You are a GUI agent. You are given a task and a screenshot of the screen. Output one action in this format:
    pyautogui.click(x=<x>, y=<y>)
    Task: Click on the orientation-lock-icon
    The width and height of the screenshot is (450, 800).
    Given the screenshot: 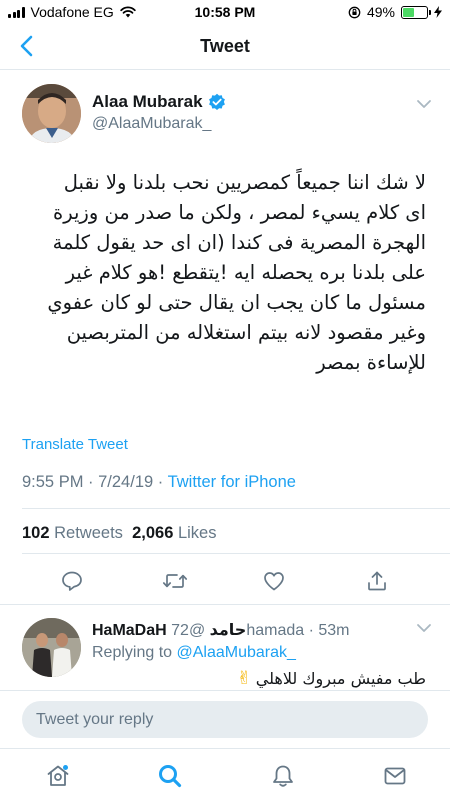 What is the action you would take?
    pyautogui.click(x=354, y=12)
    